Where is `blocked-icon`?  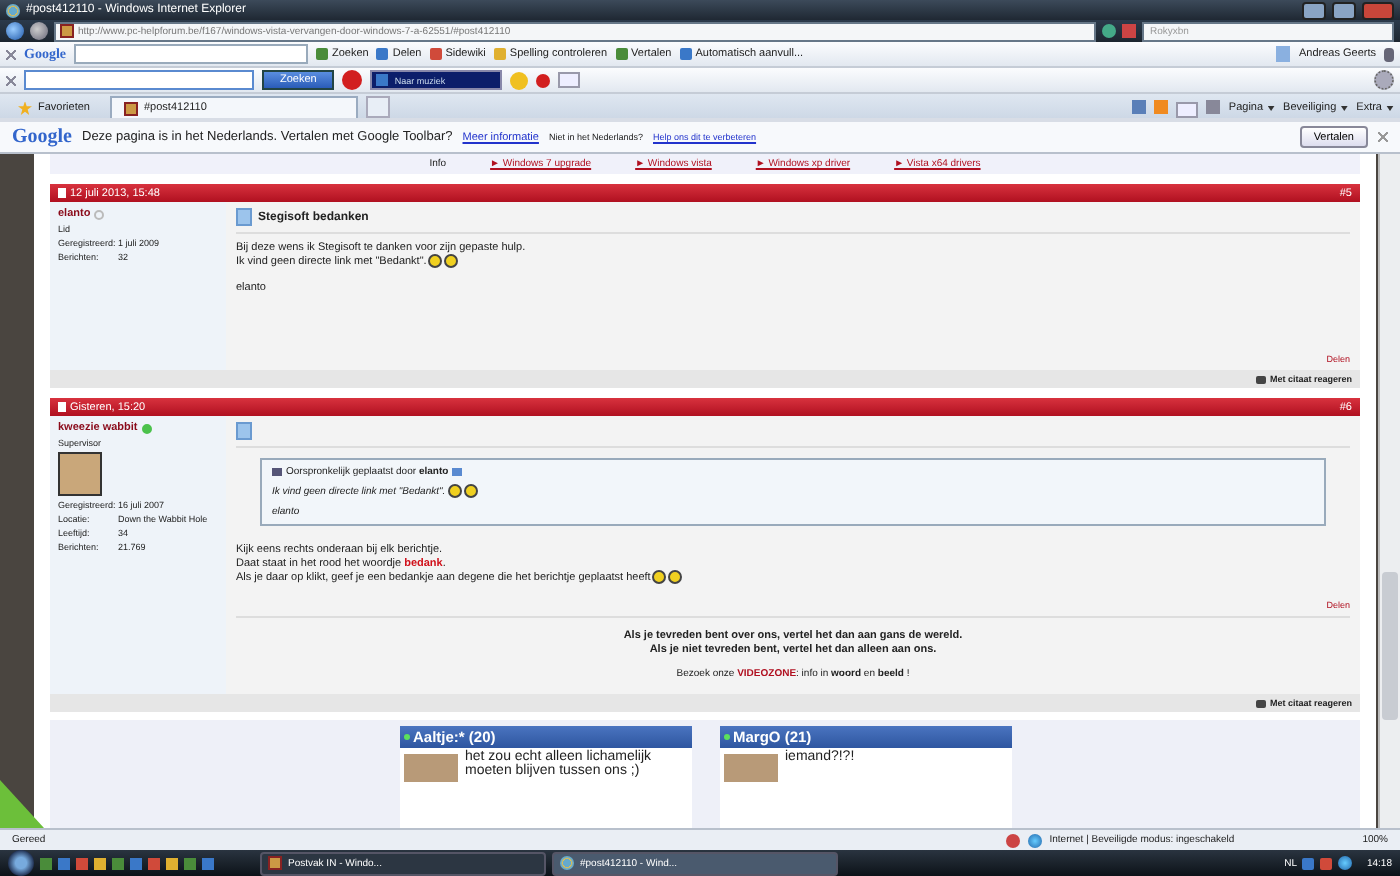
blocked-icon is located at coordinates (1012, 840).